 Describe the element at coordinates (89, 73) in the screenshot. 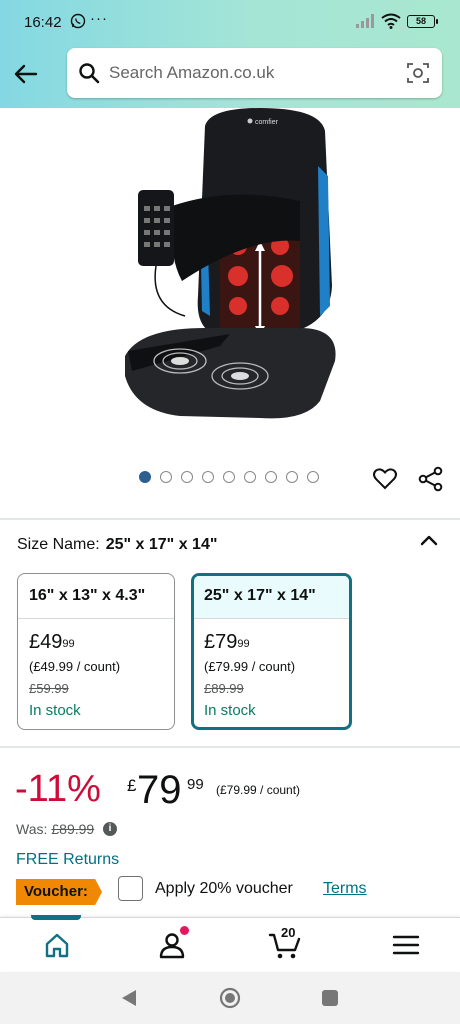

I see `search-icon` at that location.